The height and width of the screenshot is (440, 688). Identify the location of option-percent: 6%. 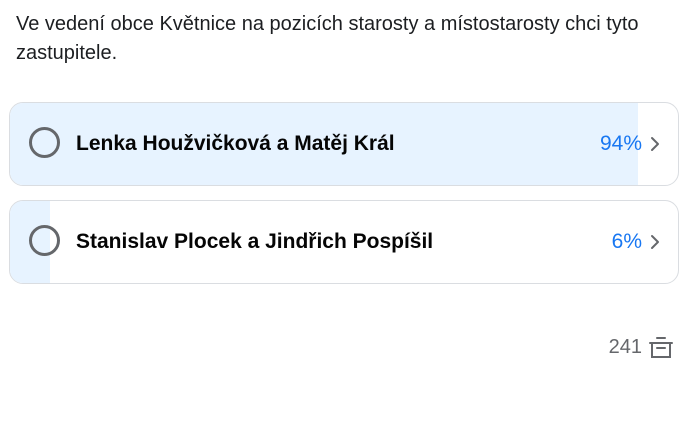
(626, 241).